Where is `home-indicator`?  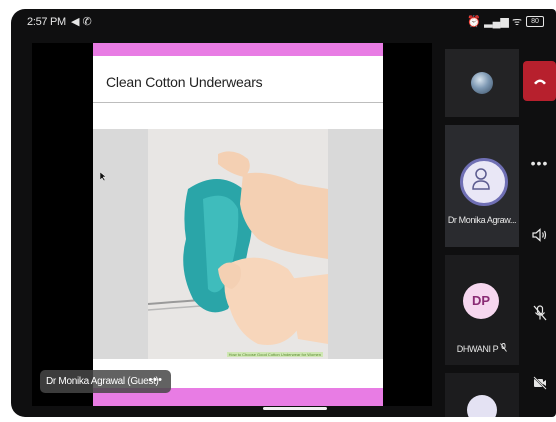
home-indicator is located at coordinates (295, 408).